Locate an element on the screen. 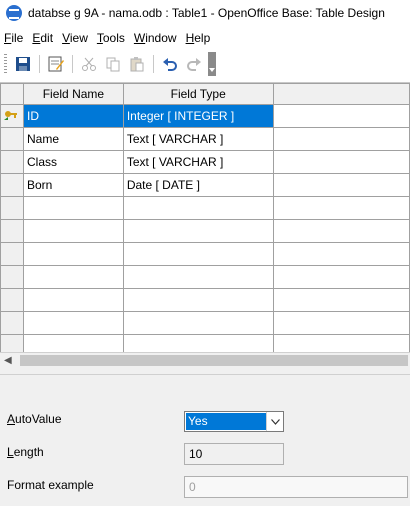  autovalue-select: Yes is located at coordinates (234, 421).